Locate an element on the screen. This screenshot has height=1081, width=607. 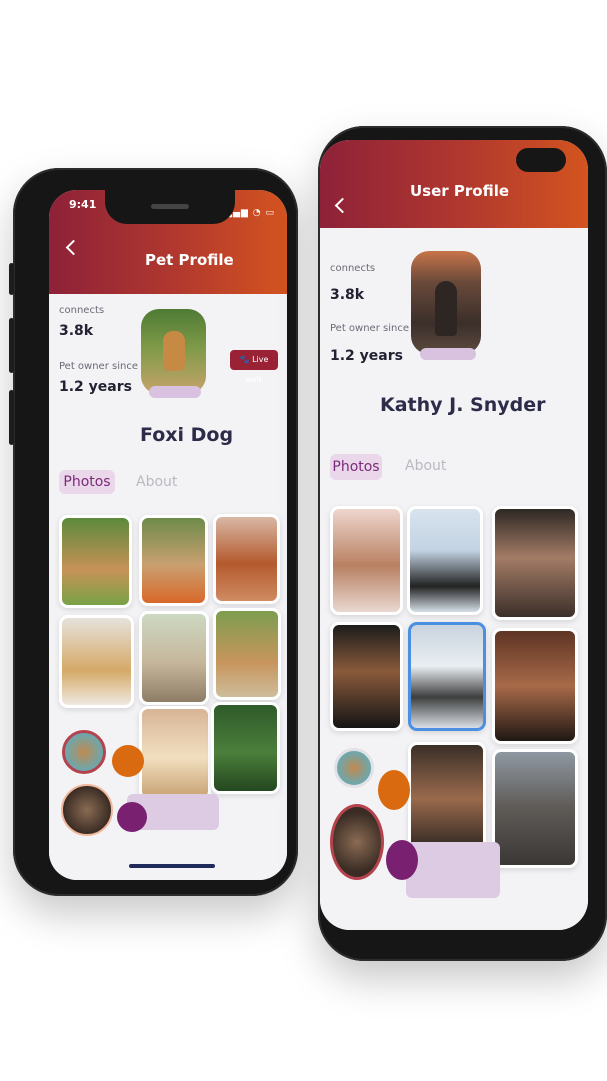
home-indicator is located at coordinates (172, 866).